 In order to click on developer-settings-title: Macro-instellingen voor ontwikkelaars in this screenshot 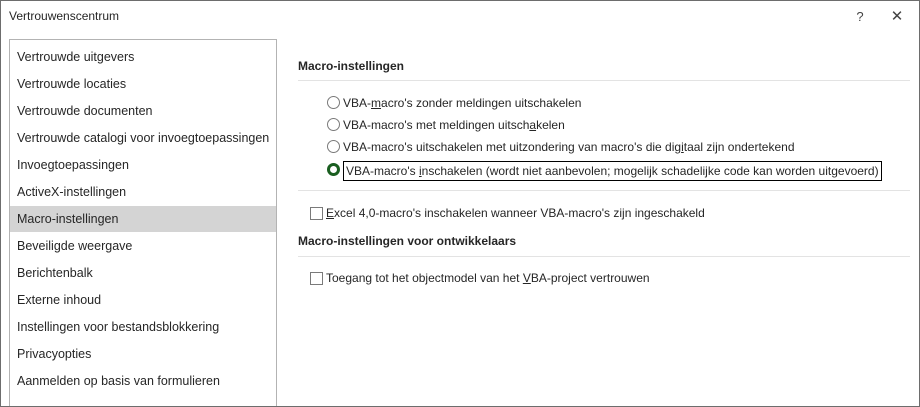, I will do `click(407, 241)`.